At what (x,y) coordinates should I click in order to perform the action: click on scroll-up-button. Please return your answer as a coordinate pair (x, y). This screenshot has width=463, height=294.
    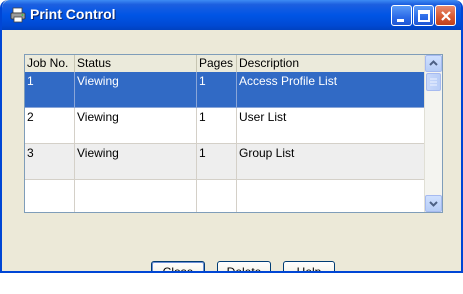
    Looking at the image, I should click on (433, 63).